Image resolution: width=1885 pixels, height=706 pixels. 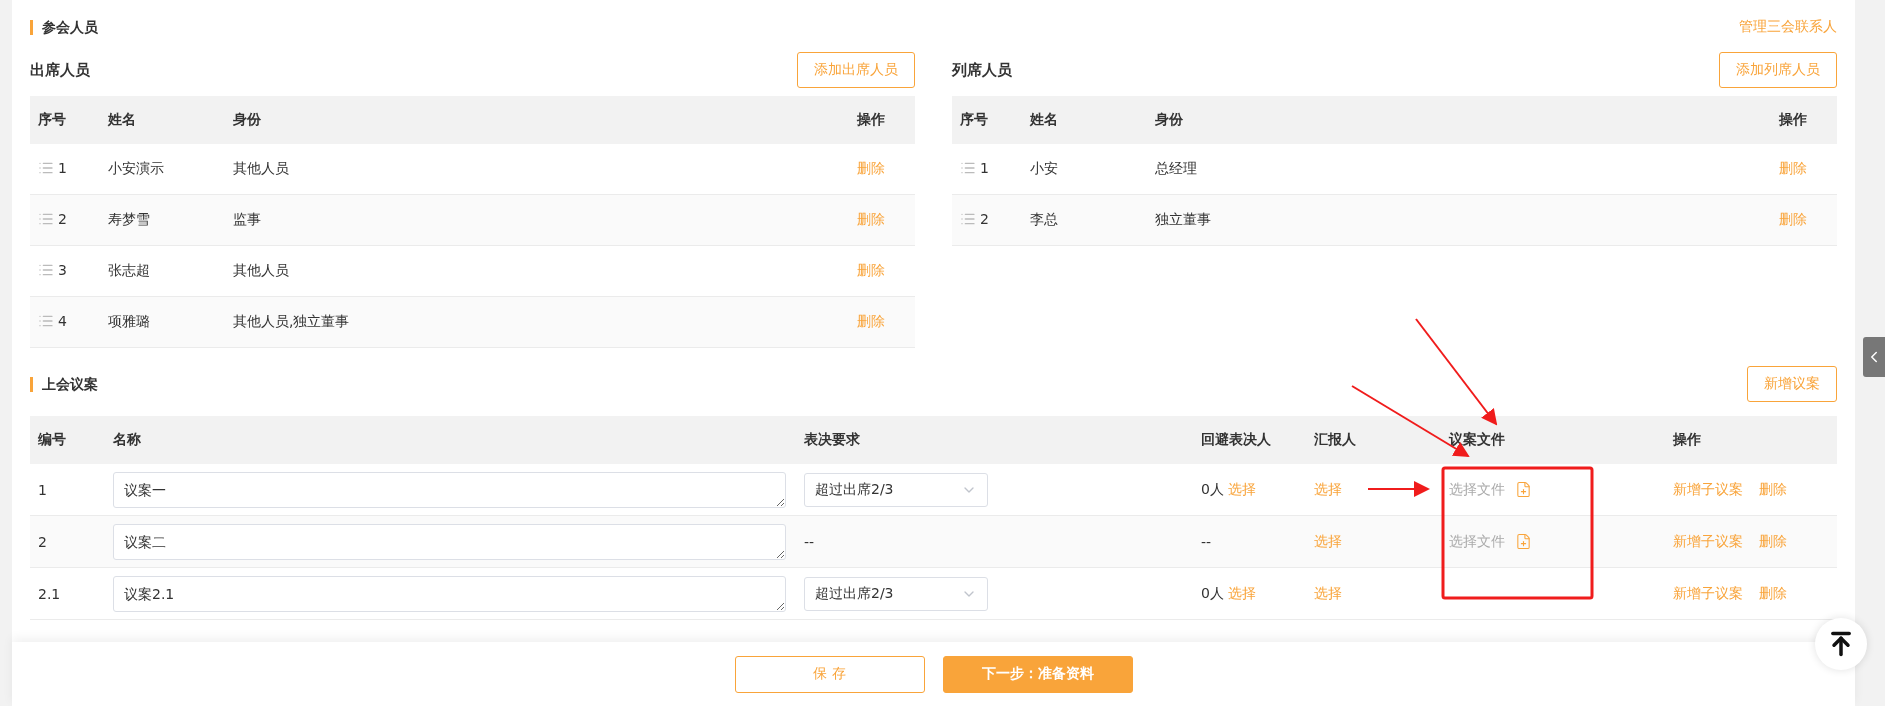 What do you see at coordinates (1249, 440) in the screenshot?
I see `column-header: 回避表决人` at bounding box center [1249, 440].